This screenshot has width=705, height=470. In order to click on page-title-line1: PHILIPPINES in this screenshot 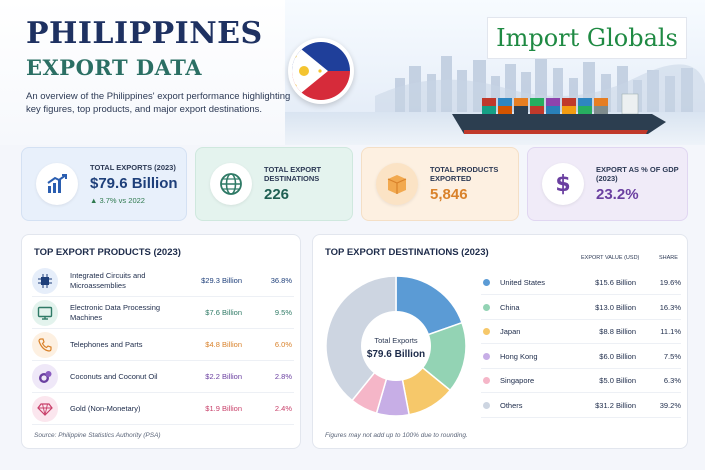, I will do `click(144, 33)`.